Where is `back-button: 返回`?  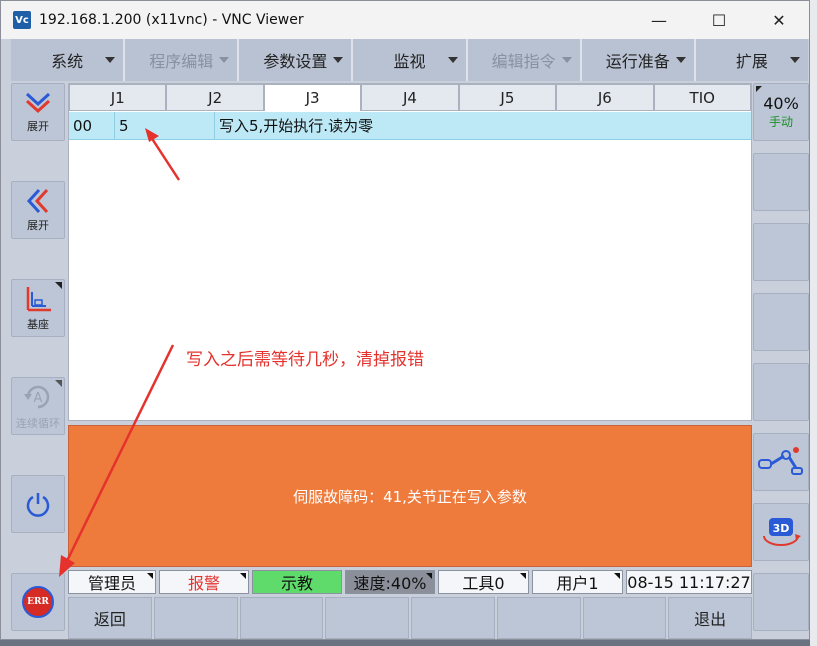 back-button: 返回 is located at coordinates (110, 618).